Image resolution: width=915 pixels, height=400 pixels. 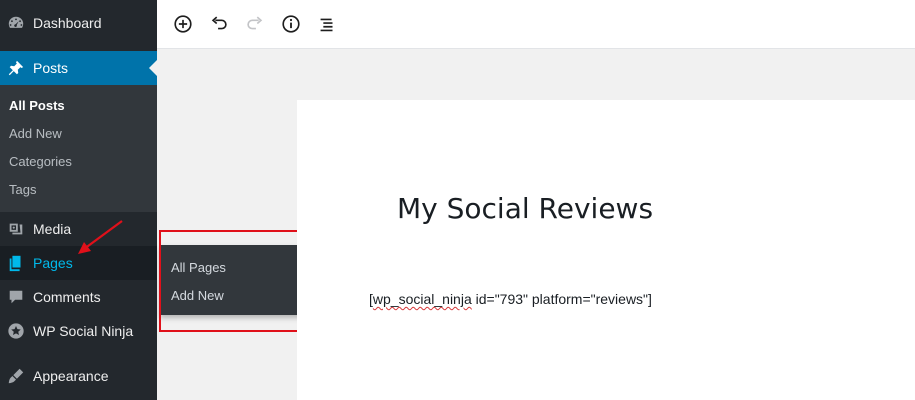 I want to click on sidebar-item-comments: Comments, so click(x=78, y=297).